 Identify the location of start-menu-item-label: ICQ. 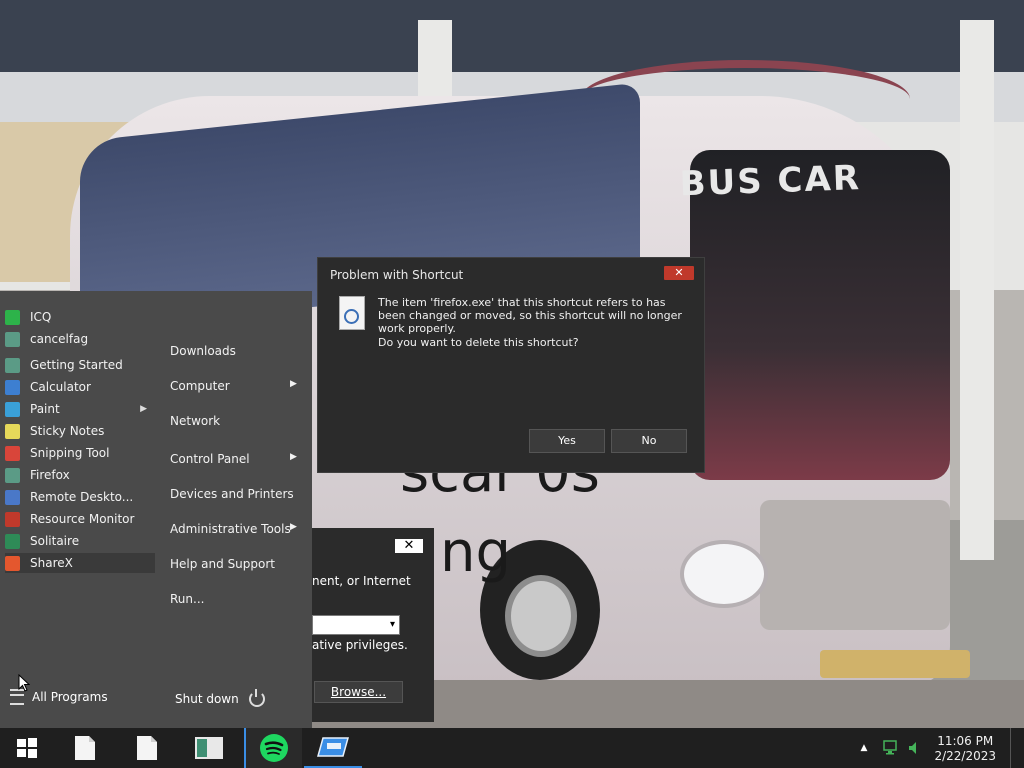
(41, 317).